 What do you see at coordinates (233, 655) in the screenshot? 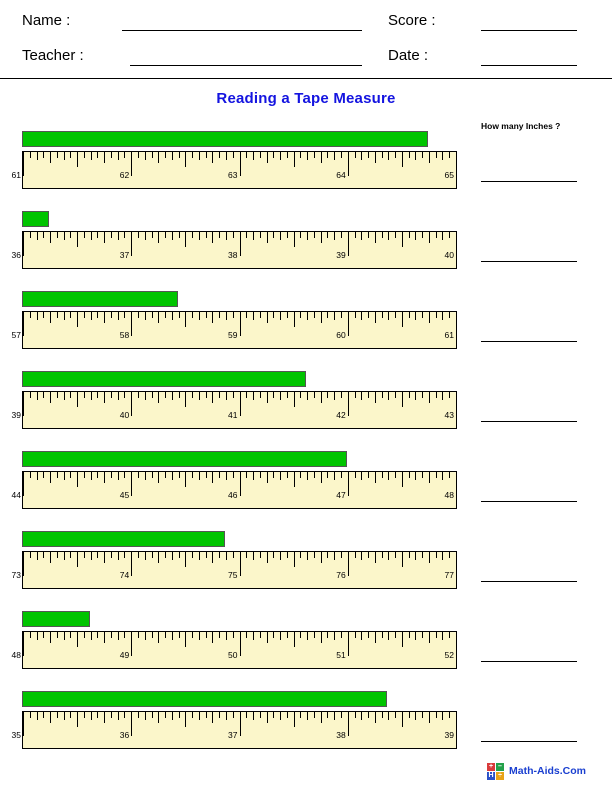
I see `ruler-inch-label: 50` at bounding box center [233, 655].